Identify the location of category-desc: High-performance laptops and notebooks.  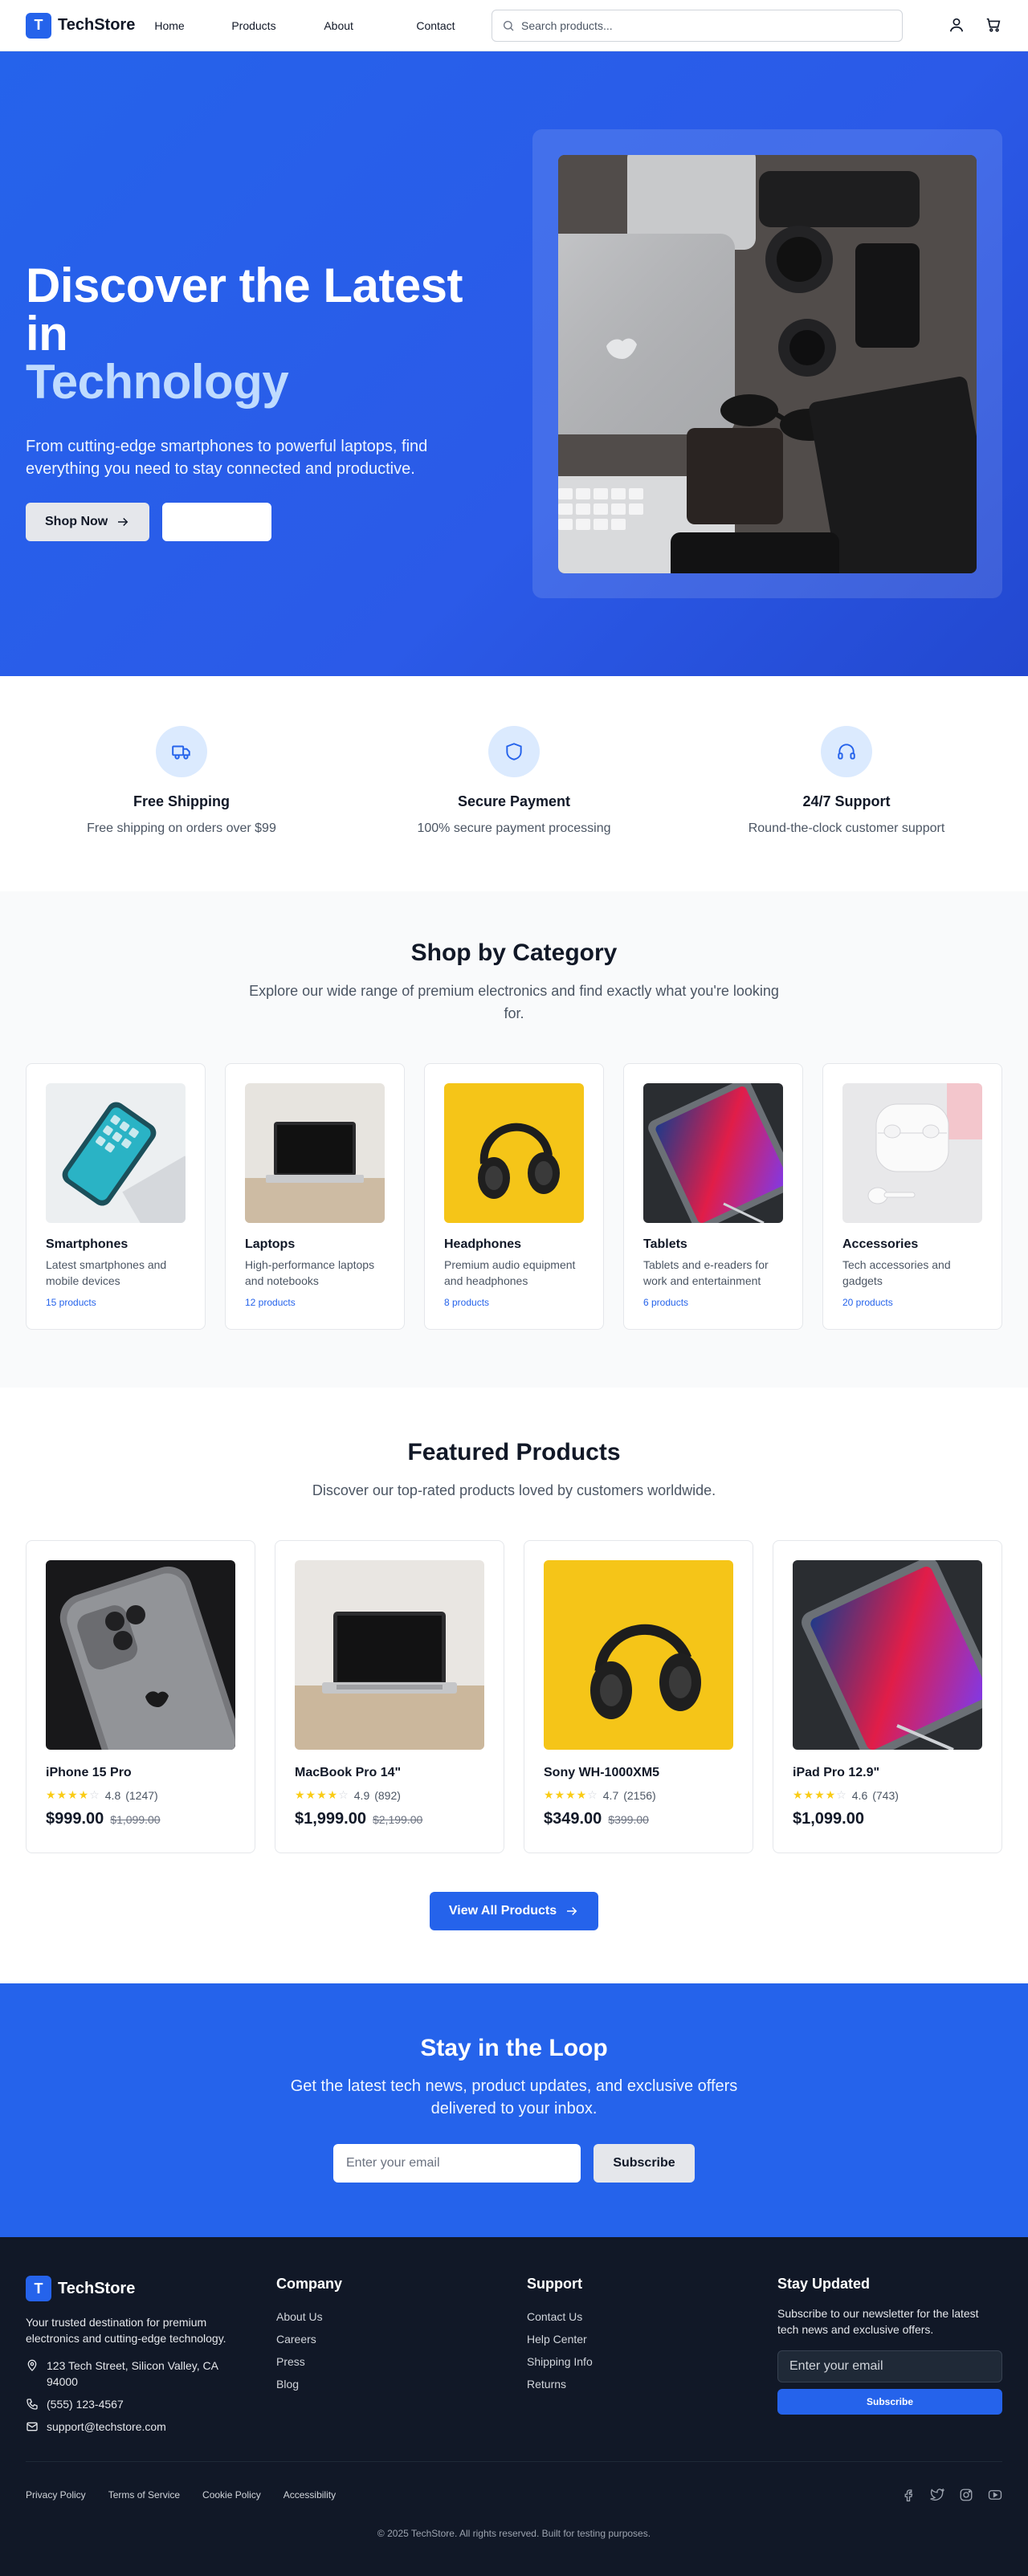
(310, 1272).